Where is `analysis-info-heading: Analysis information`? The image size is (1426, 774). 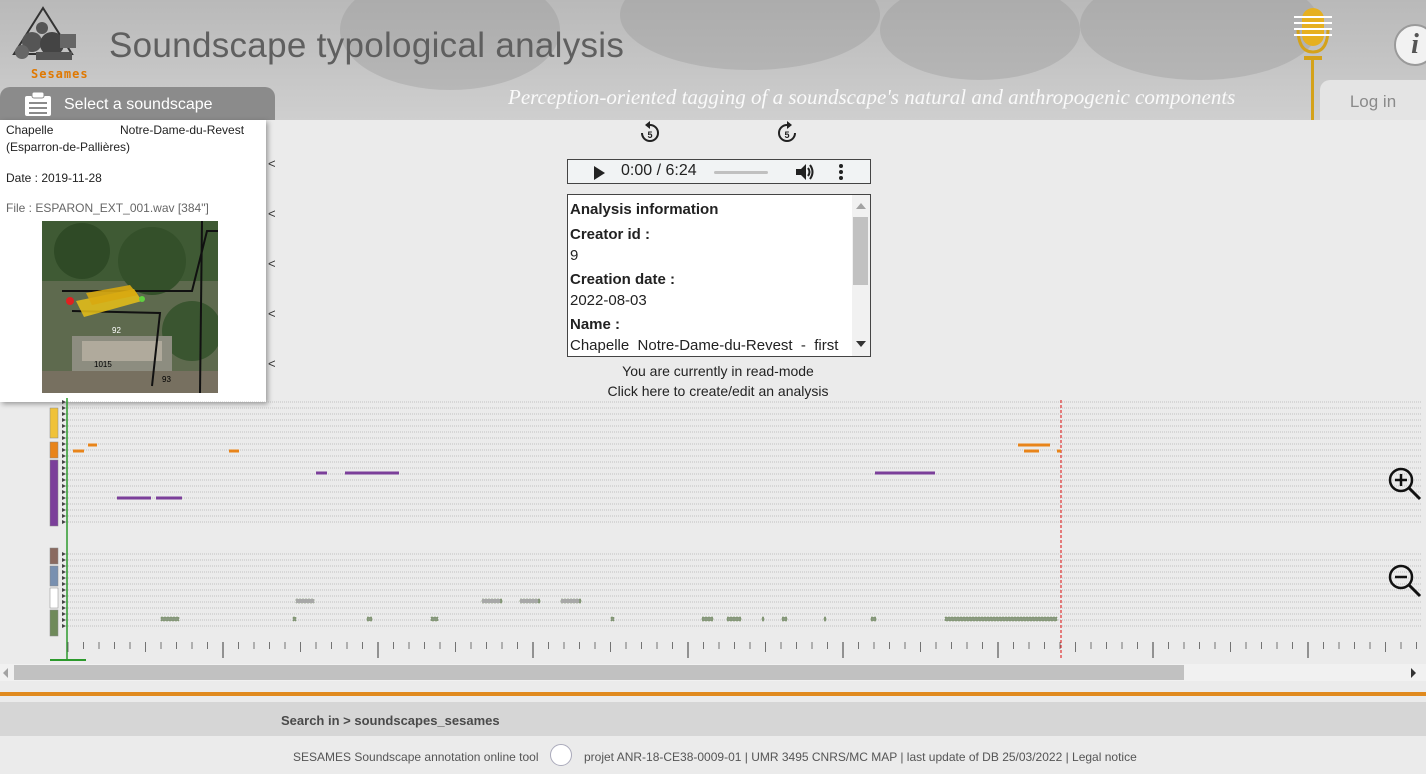
analysis-info-heading: Analysis information is located at coordinates (644, 209).